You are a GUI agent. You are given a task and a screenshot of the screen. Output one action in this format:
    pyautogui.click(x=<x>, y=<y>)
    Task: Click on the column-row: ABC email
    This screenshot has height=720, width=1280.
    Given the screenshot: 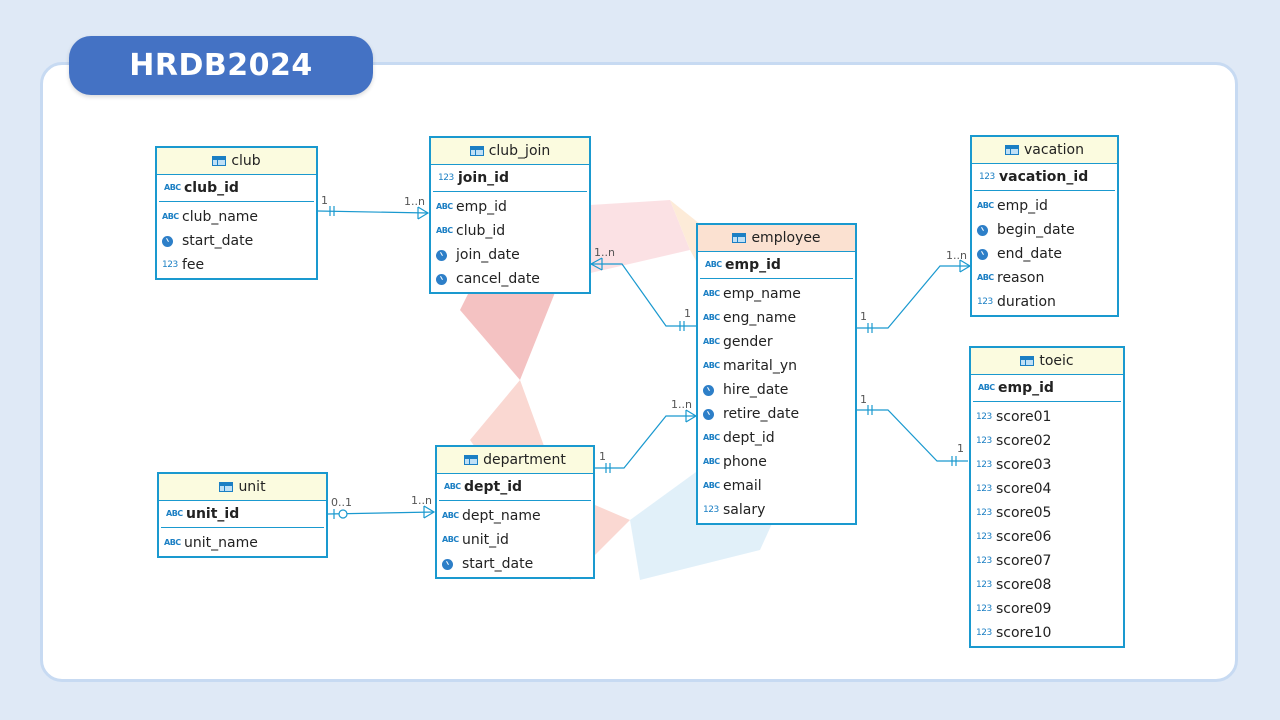 What is the action you would take?
    pyautogui.click(x=732, y=486)
    